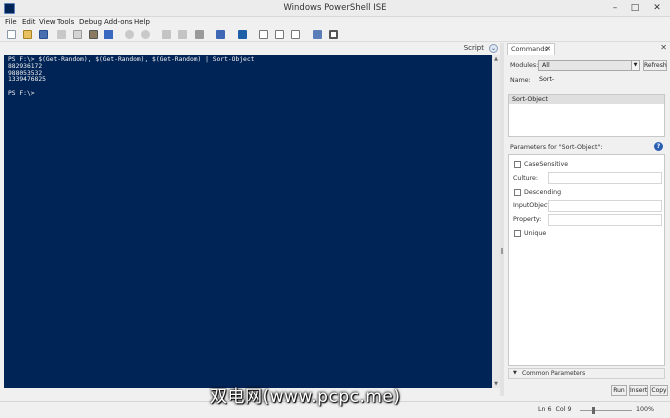  I want to click on name-input: Sort-, so click(602, 79).